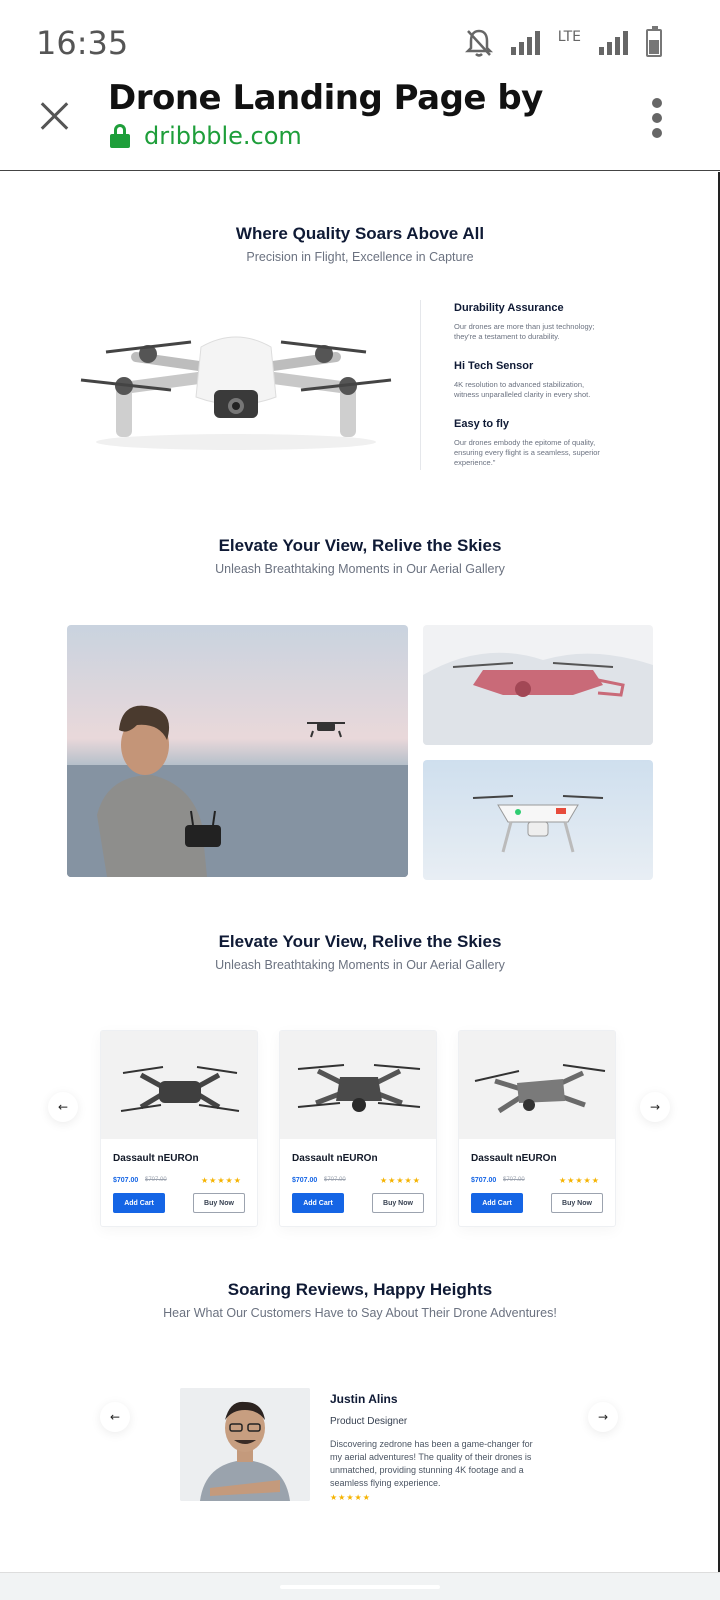 This screenshot has height=1600, width=720. I want to click on gallery-image-pilot, so click(237, 751).